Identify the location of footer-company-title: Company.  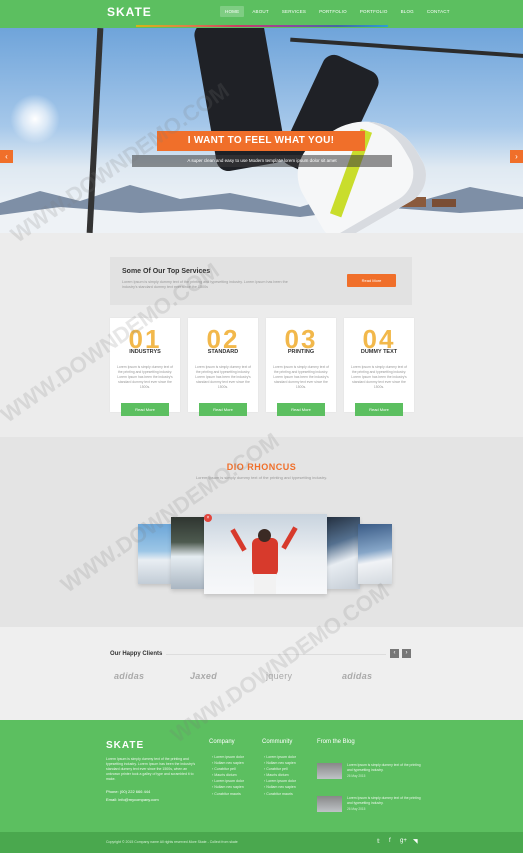
(222, 742).